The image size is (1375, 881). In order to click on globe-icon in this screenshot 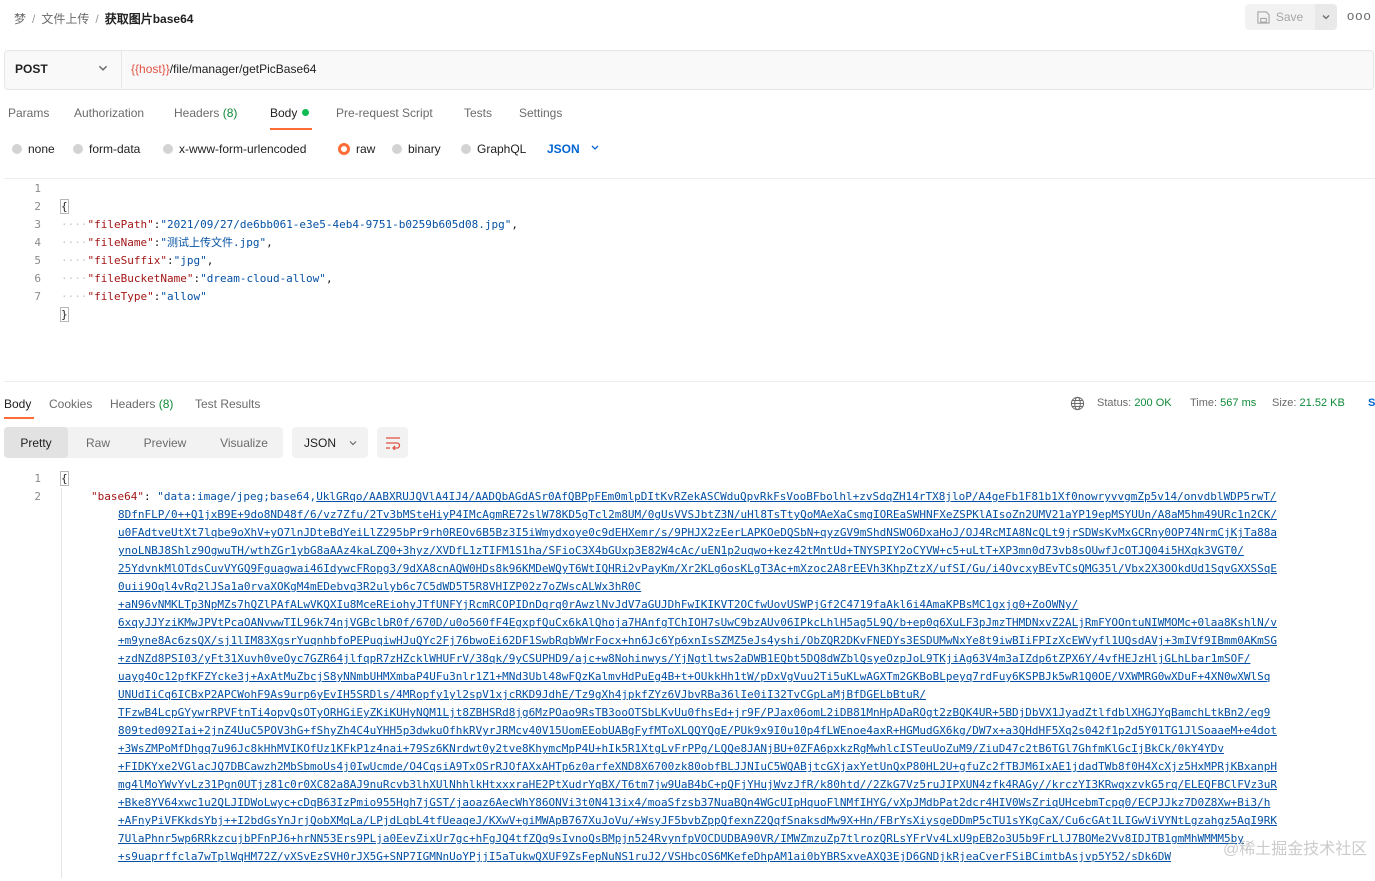, I will do `click(1077, 403)`.